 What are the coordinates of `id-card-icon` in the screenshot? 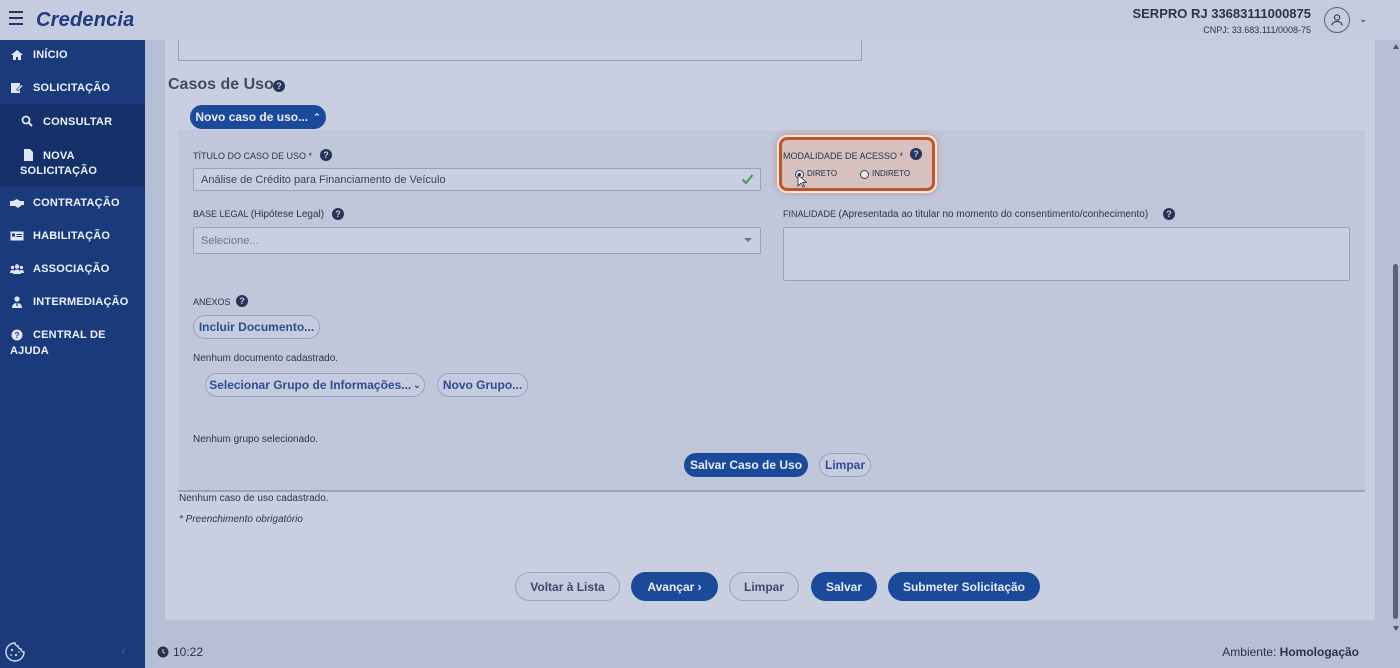 It's located at (17, 236).